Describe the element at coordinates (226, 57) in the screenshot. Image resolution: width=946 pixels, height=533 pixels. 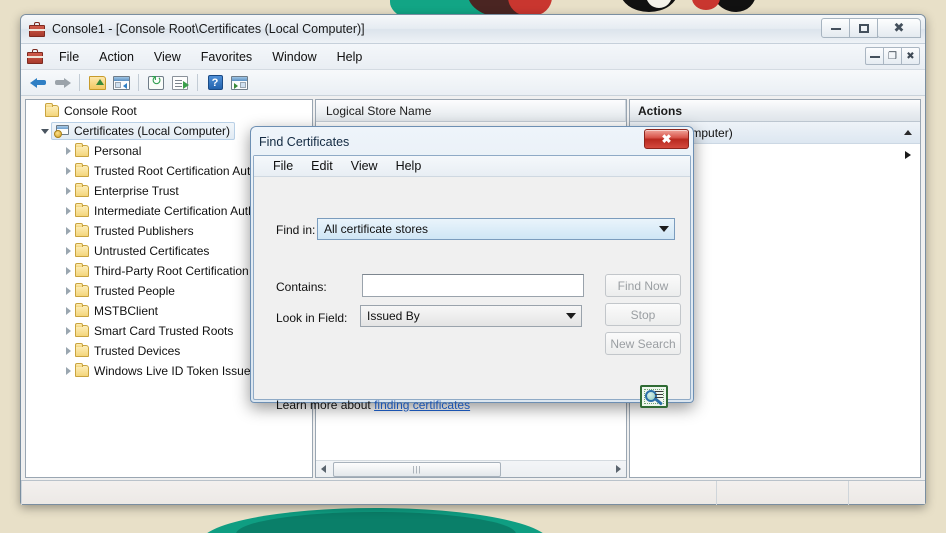
I see `menu-item-favorites: Favorites` at that location.